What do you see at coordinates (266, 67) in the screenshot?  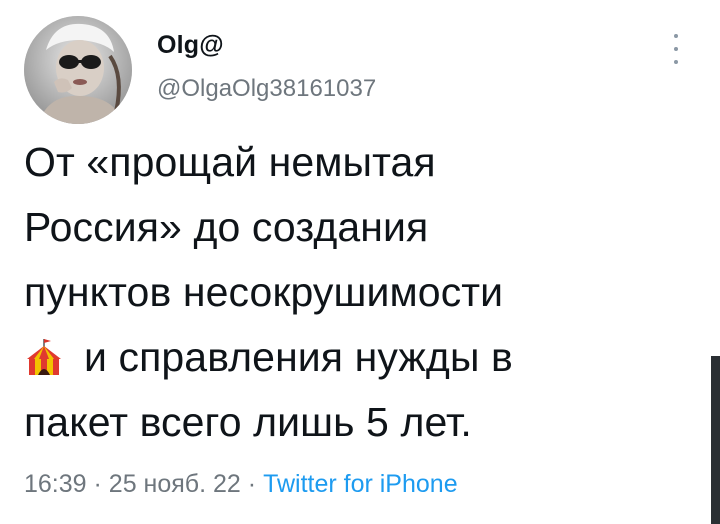 I see `author-block: Olg@ @OlgaOlg38161037` at bounding box center [266, 67].